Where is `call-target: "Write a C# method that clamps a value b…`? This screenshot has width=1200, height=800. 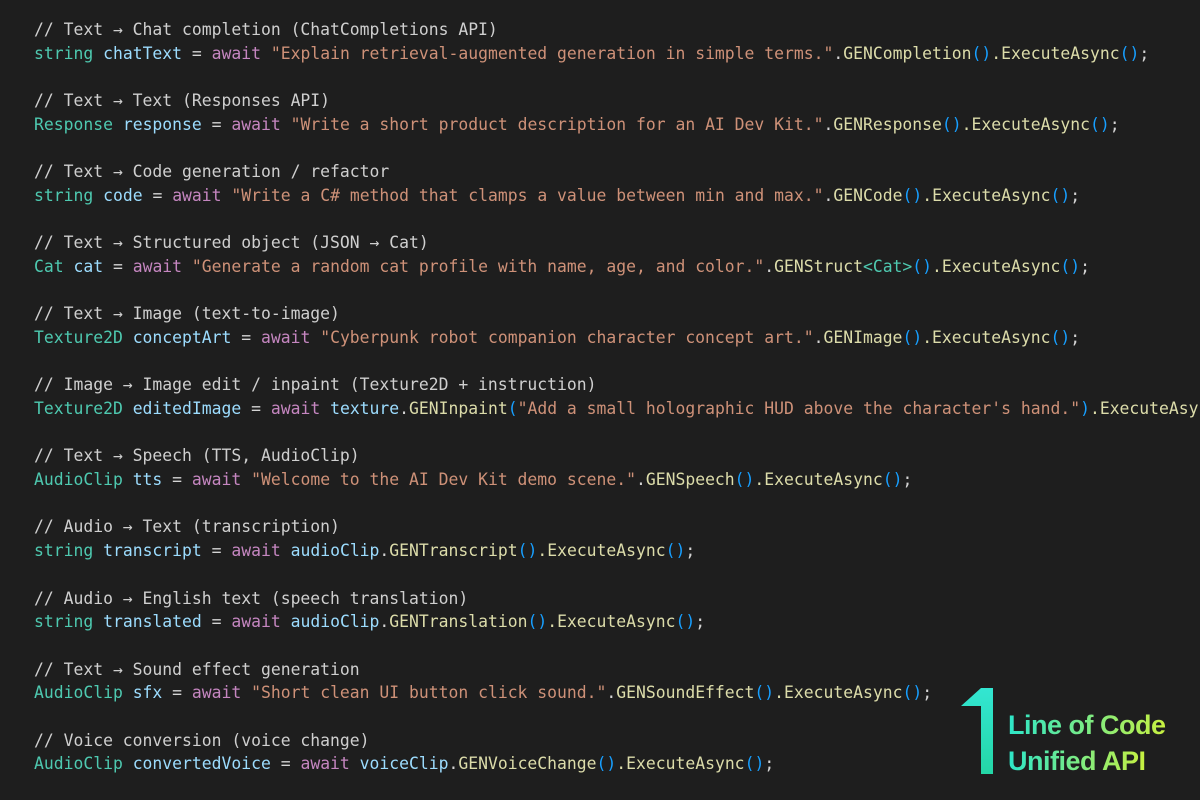 call-target: "Write a C# method that clamps a value b… is located at coordinates (527, 195).